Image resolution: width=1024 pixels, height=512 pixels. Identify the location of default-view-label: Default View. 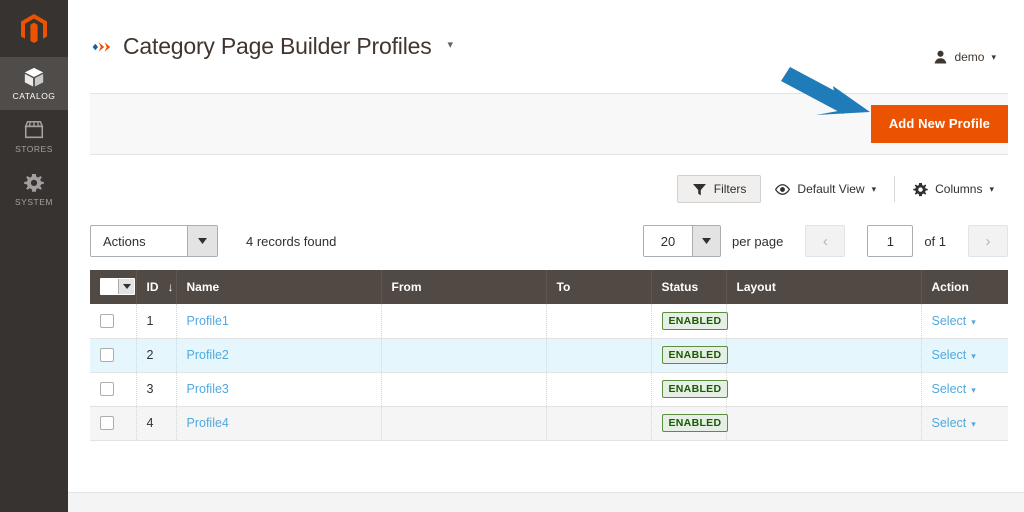
(831, 189).